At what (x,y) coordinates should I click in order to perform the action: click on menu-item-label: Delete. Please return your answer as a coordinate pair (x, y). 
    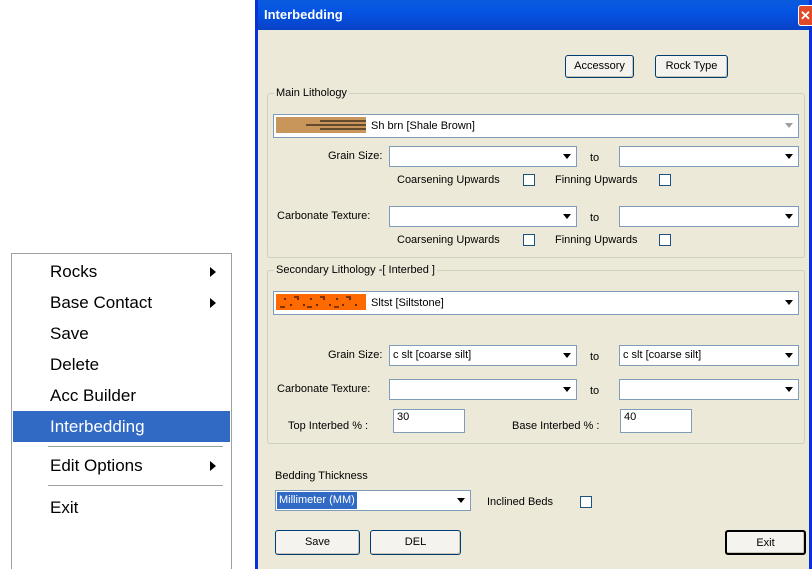
    Looking at the image, I should click on (75, 364).